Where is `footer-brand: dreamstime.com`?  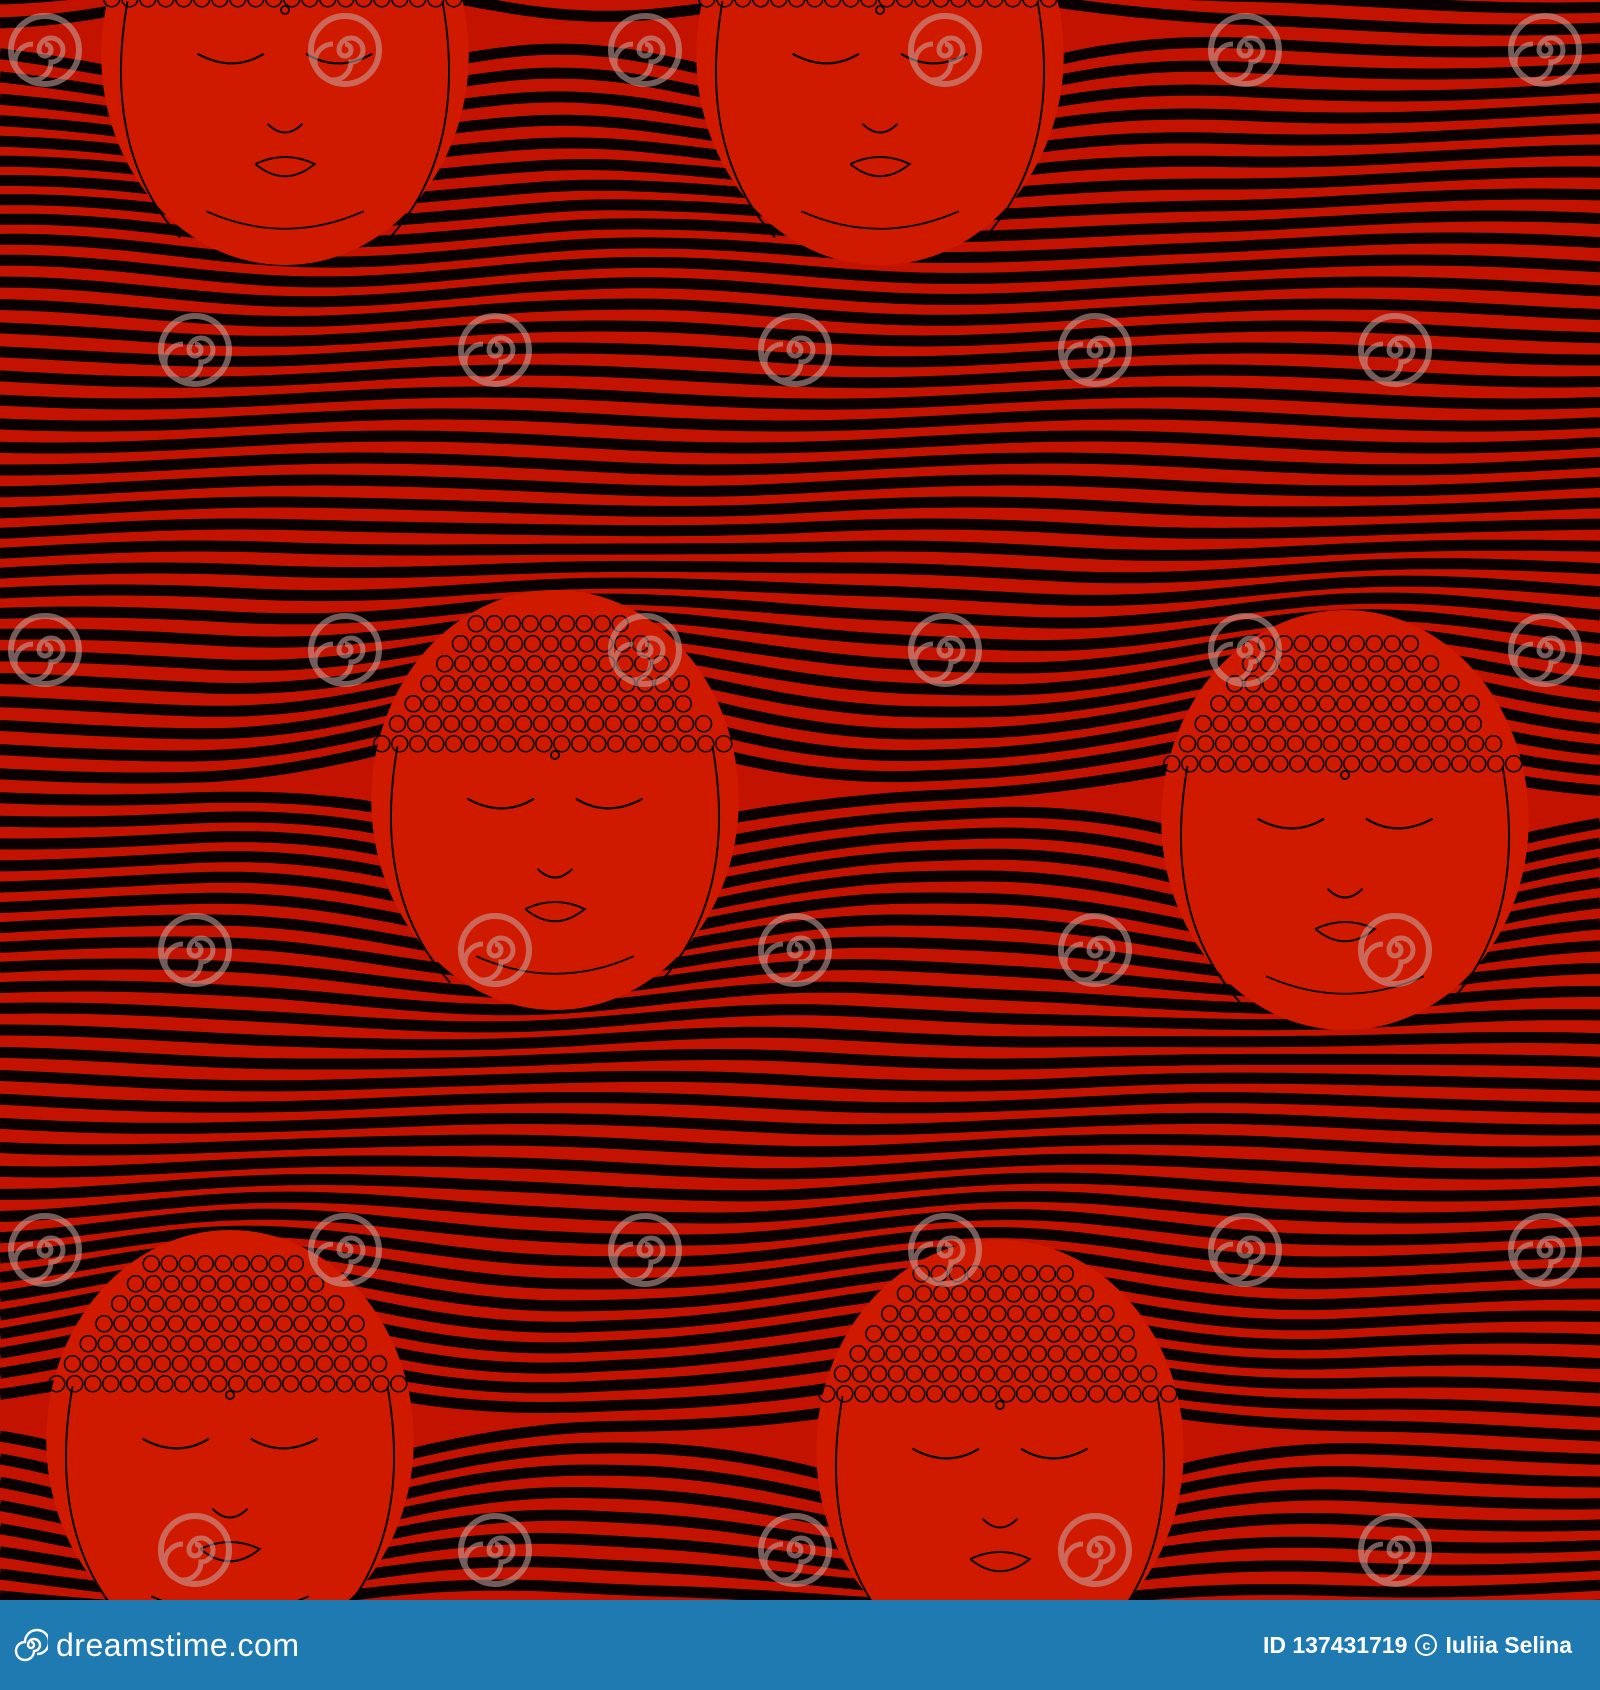
footer-brand: dreamstime.com is located at coordinates (157, 1645).